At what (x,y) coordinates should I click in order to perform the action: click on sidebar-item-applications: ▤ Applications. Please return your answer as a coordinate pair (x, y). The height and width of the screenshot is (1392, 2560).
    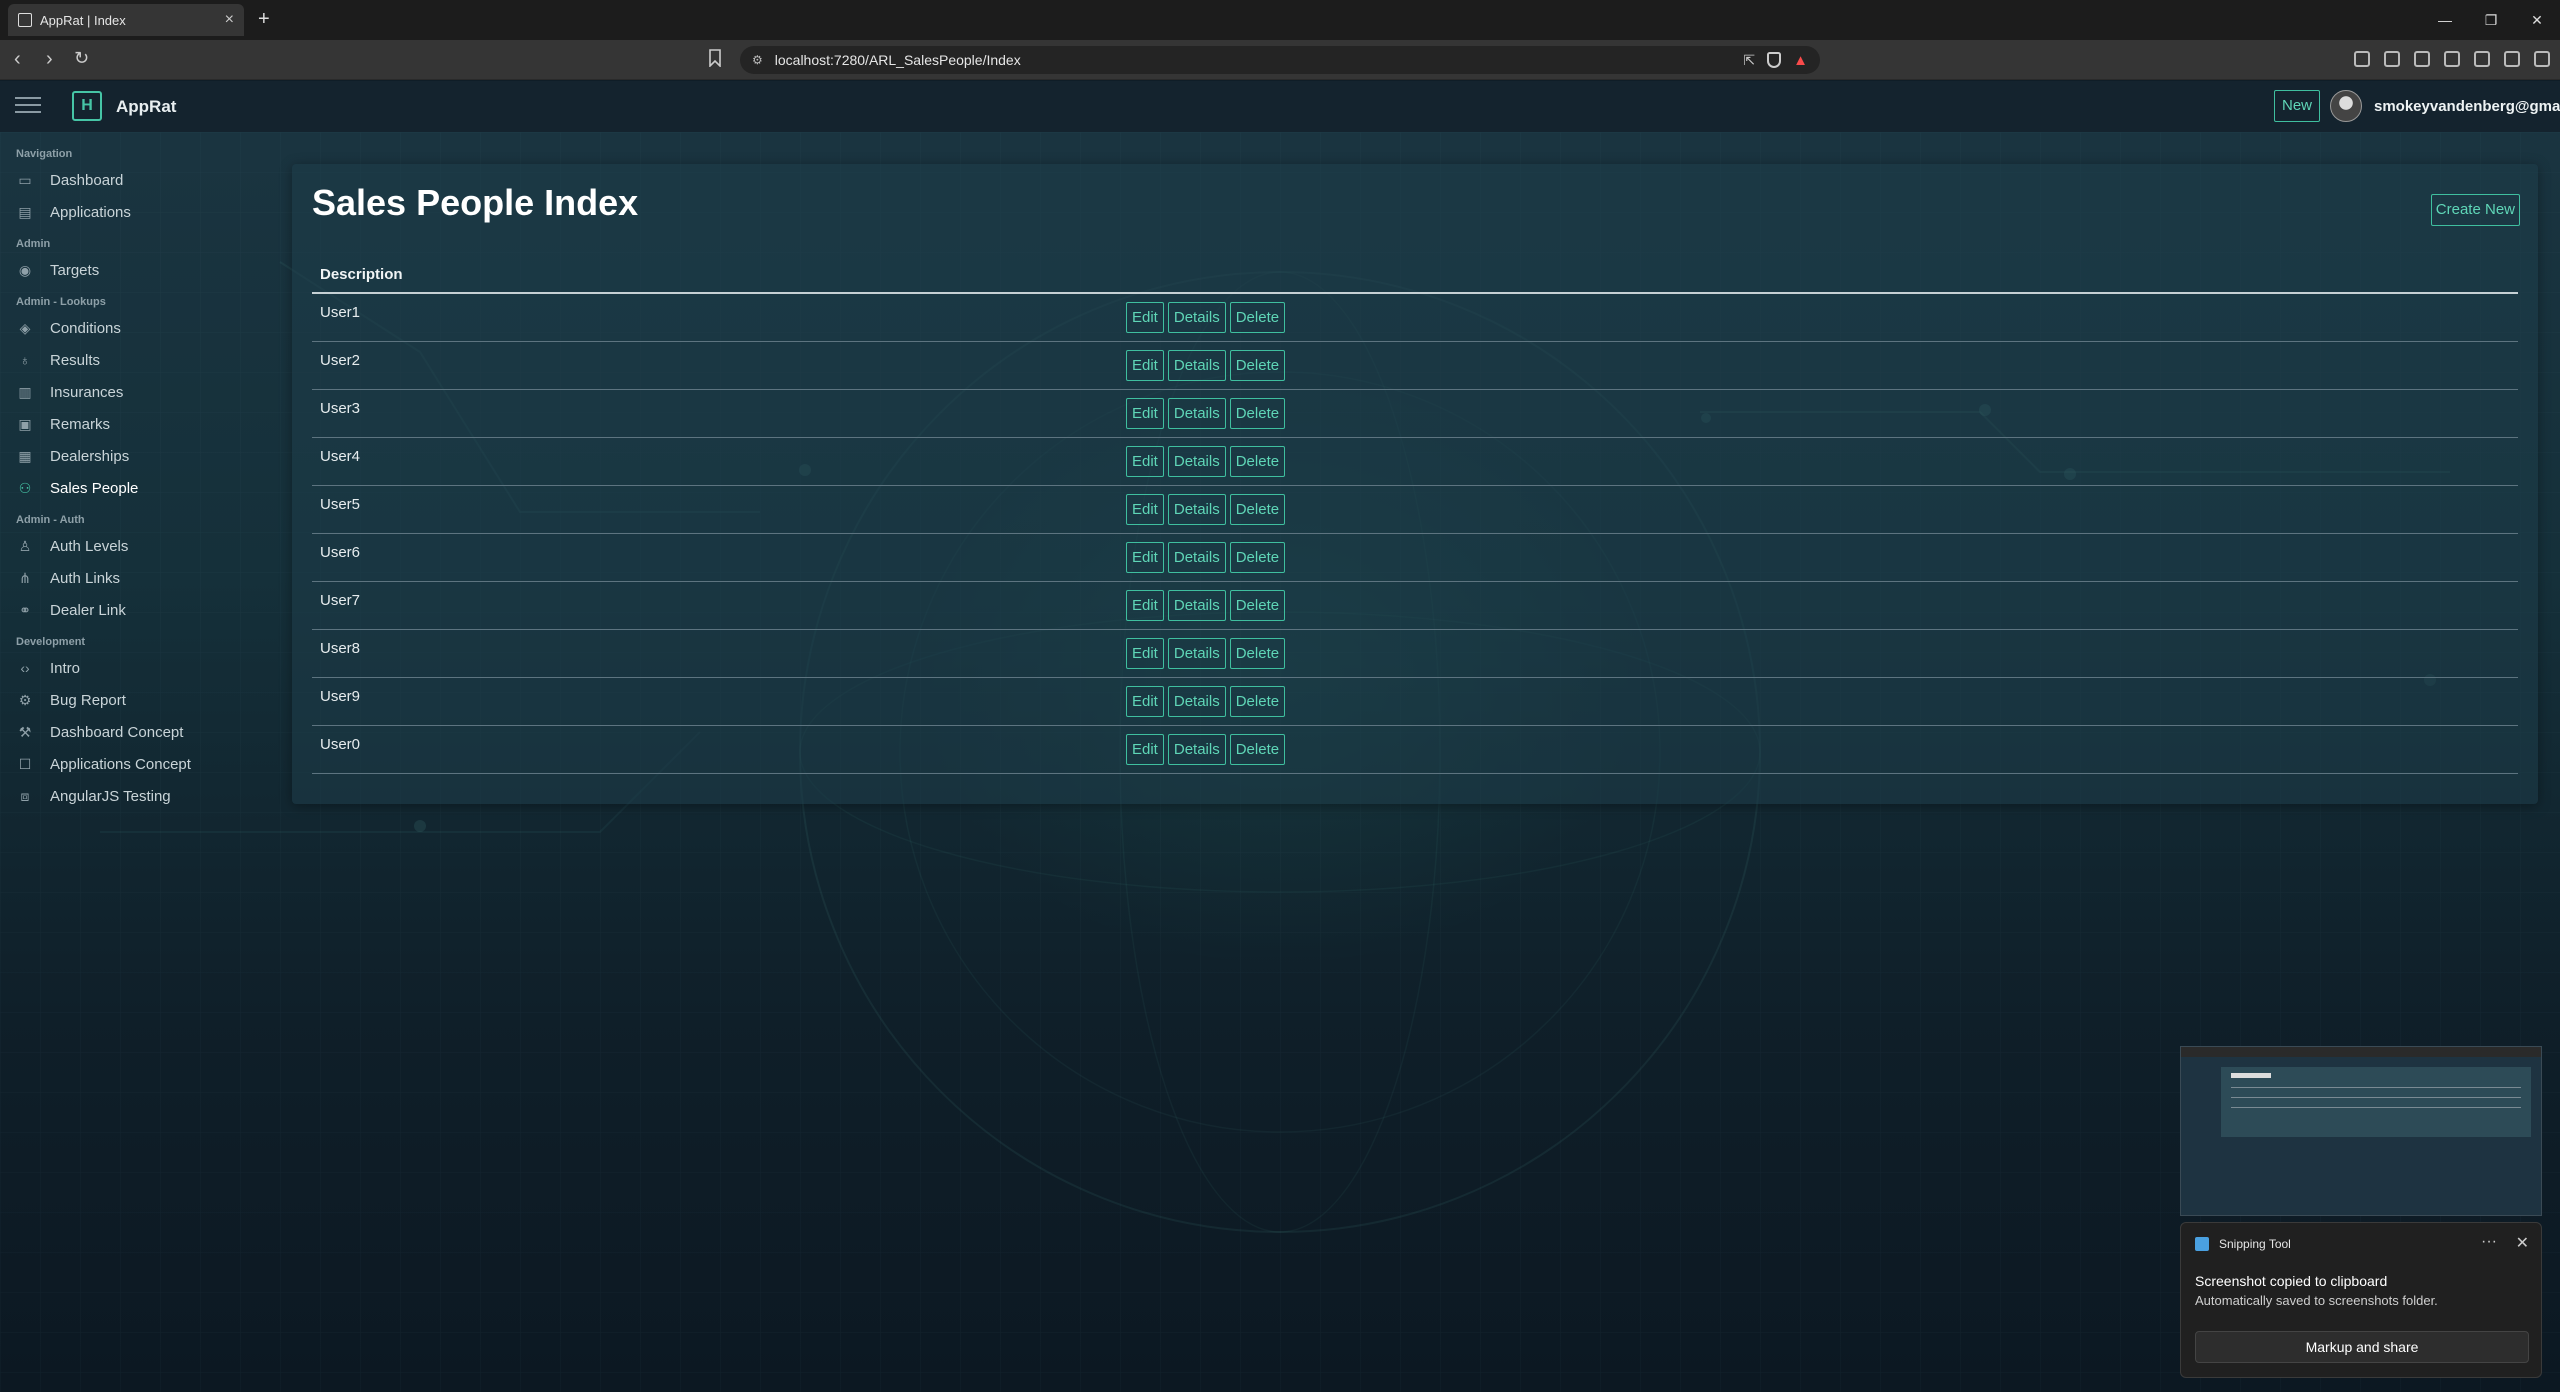
    Looking at the image, I should click on (73, 212).